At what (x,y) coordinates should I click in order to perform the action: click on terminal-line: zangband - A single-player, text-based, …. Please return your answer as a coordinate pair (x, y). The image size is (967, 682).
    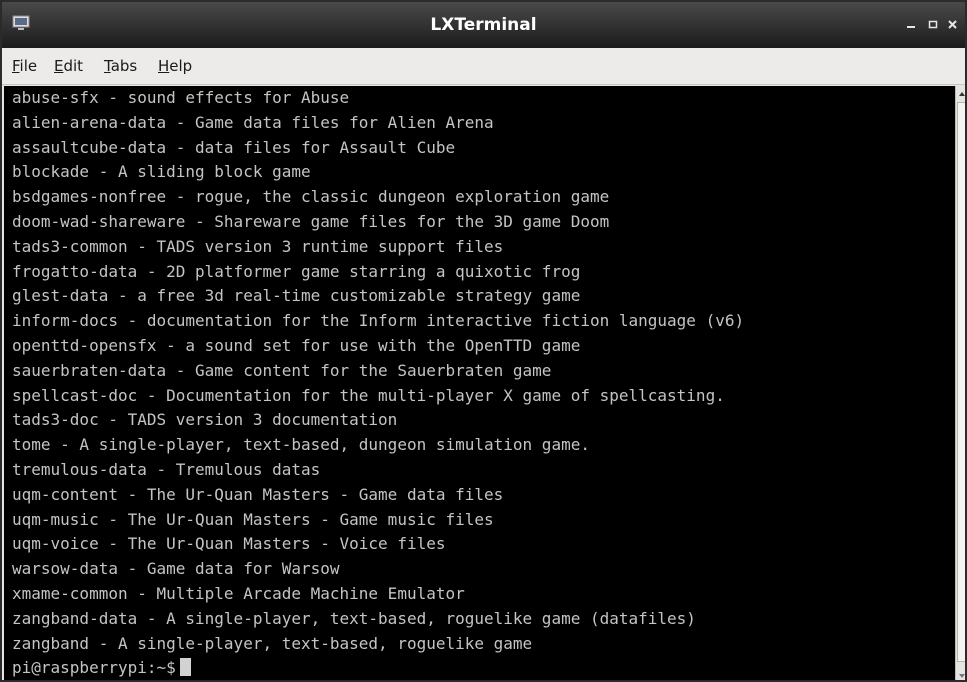
    Looking at the image, I should click on (272, 643).